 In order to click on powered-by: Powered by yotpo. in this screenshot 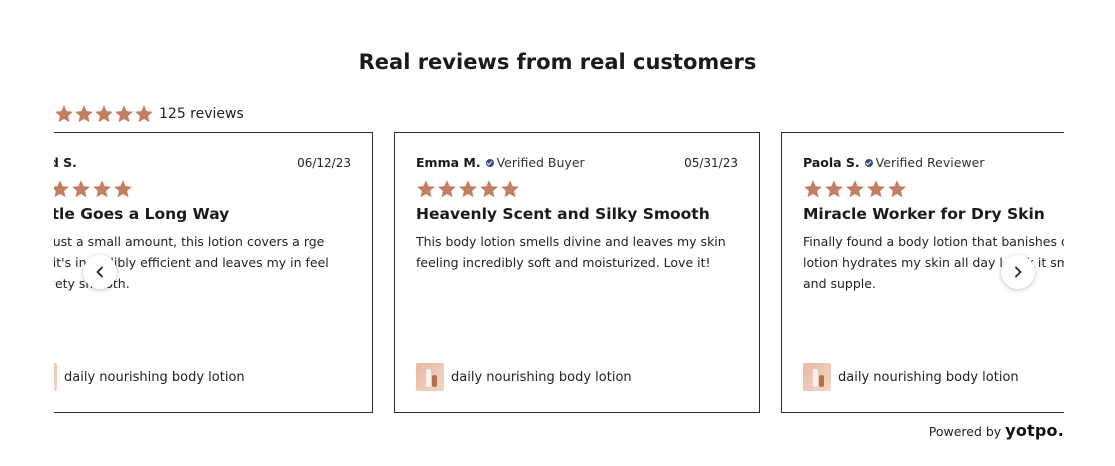, I will do `click(996, 430)`.